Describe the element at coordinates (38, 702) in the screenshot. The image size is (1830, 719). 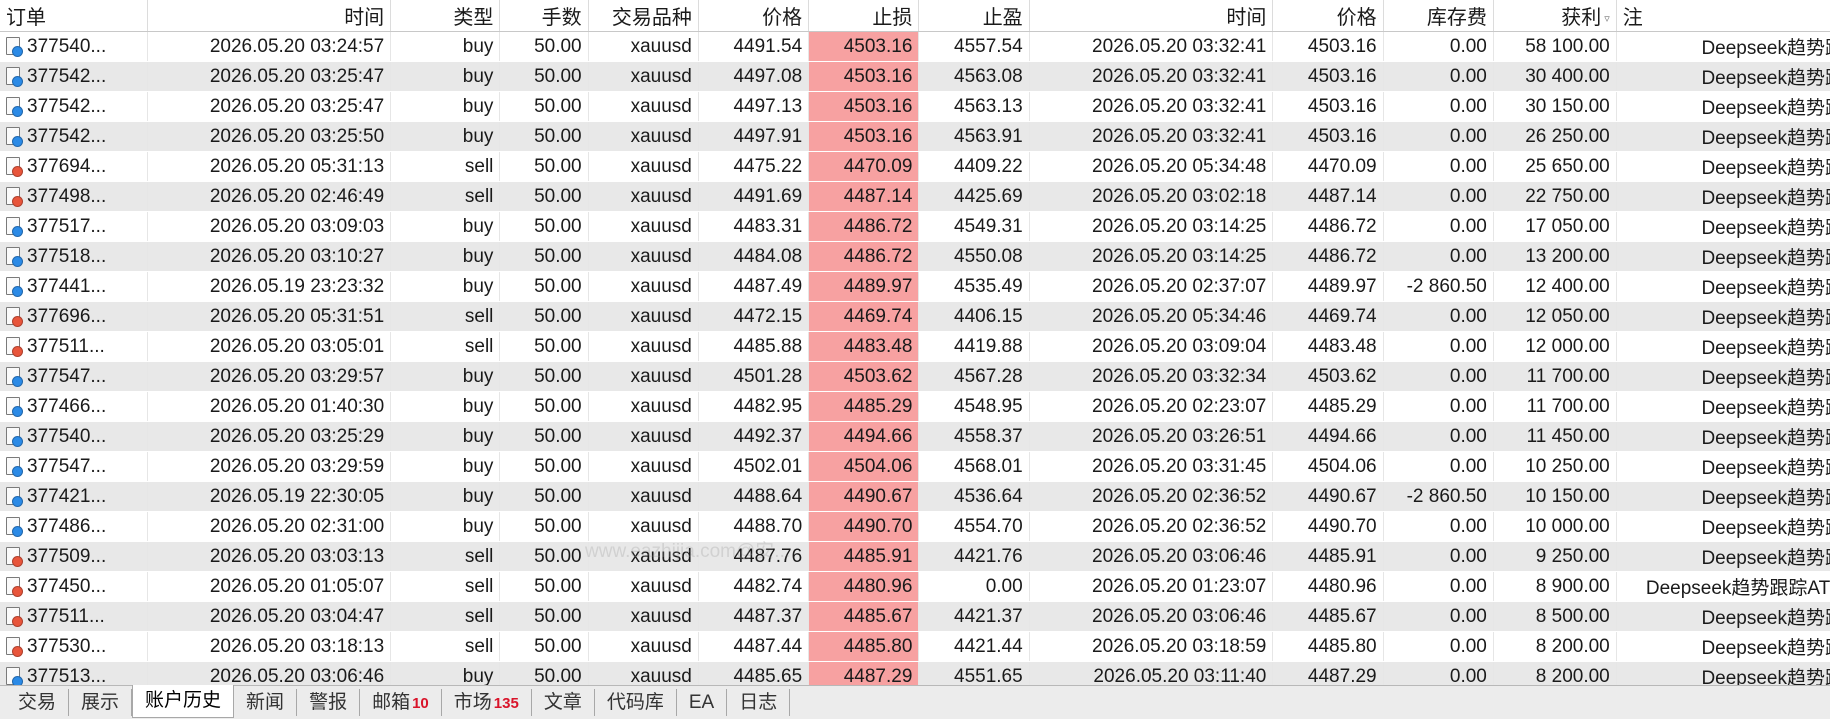
I see `tab-0: 交易` at that location.